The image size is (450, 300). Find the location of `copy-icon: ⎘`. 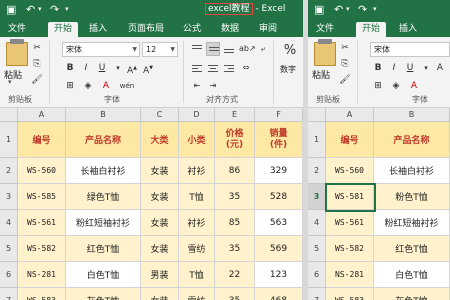

copy-icon: ⎘ is located at coordinates (345, 64).